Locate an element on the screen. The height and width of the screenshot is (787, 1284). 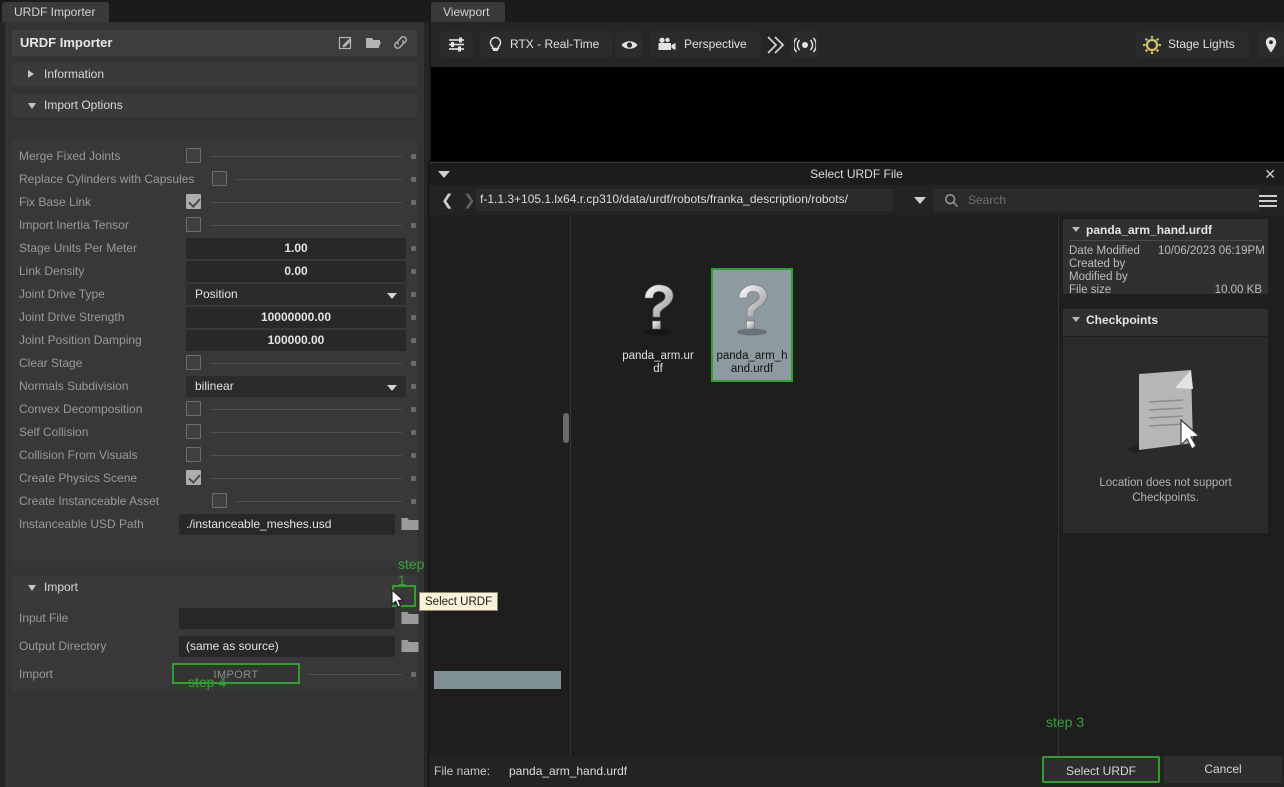
select-urdf-button: Select URDF is located at coordinates (1101, 769).